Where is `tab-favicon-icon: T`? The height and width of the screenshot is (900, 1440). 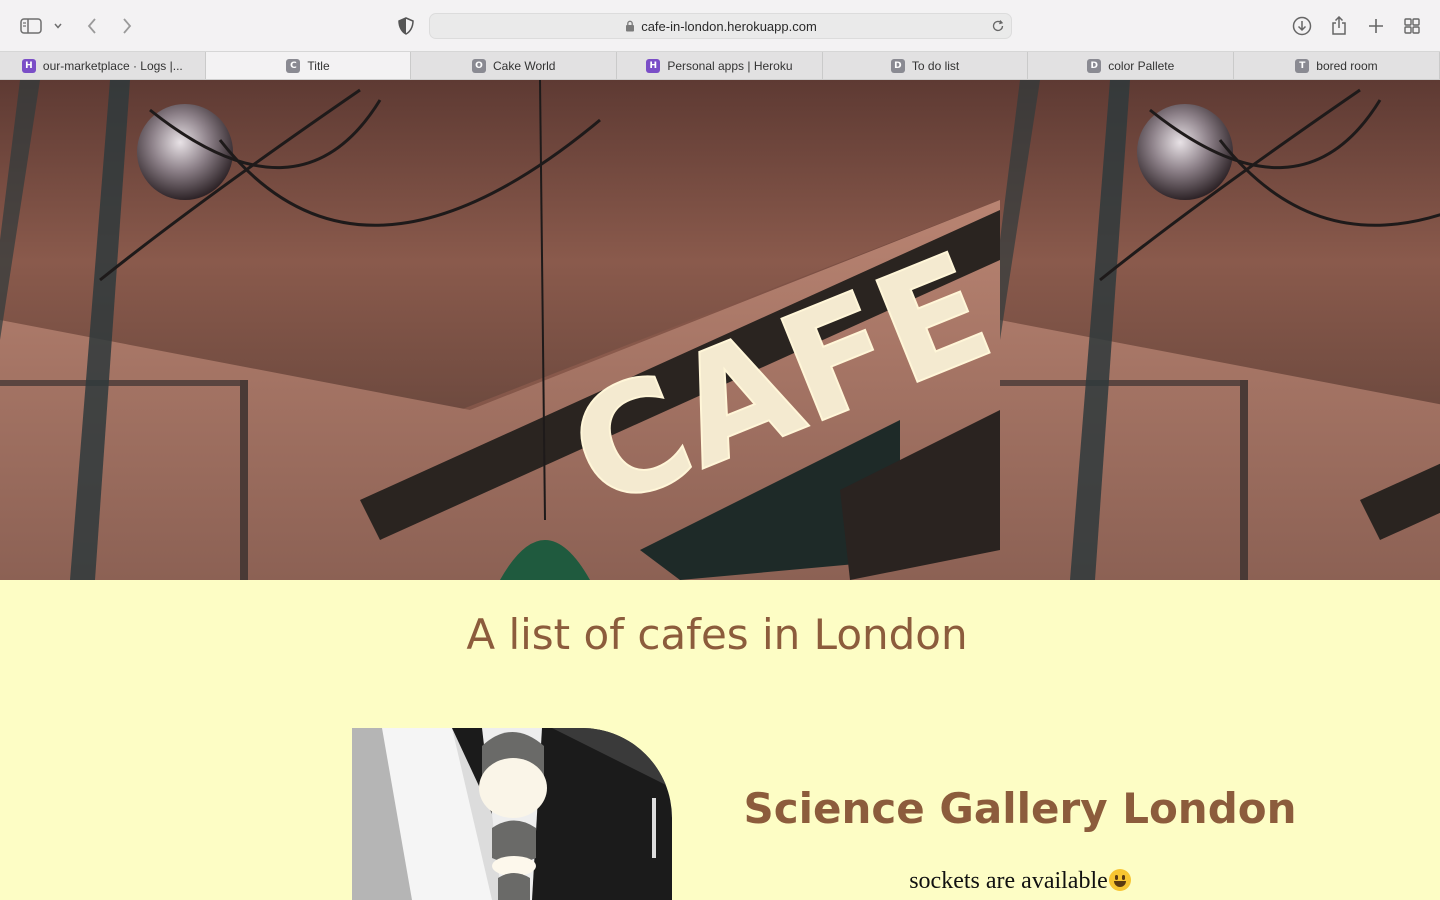
tab-favicon-icon: T is located at coordinates (1302, 65).